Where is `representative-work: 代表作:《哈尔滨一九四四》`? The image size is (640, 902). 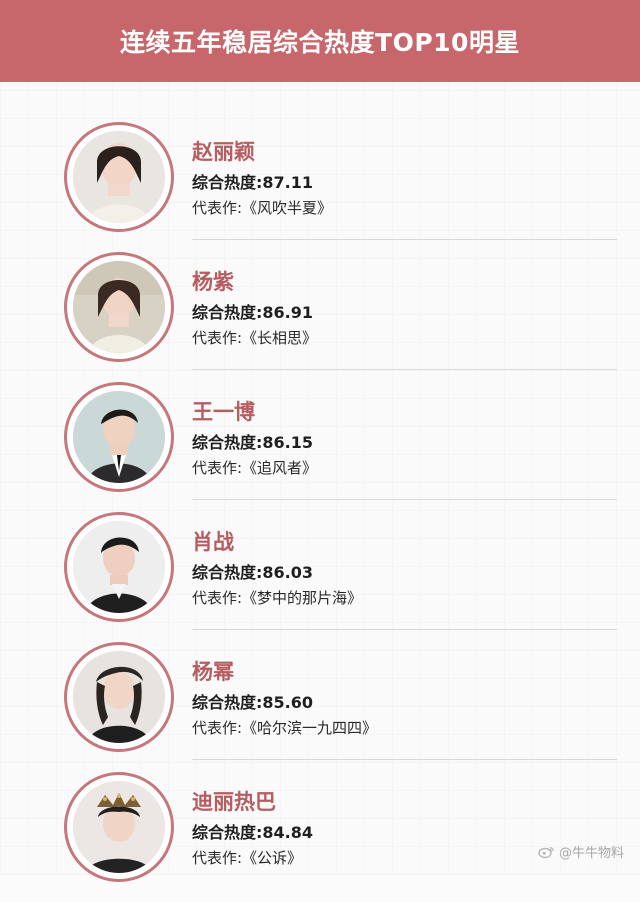
representative-work: 代表作:《哈尔滨一九四四》 is located at coordinates (285, 728).